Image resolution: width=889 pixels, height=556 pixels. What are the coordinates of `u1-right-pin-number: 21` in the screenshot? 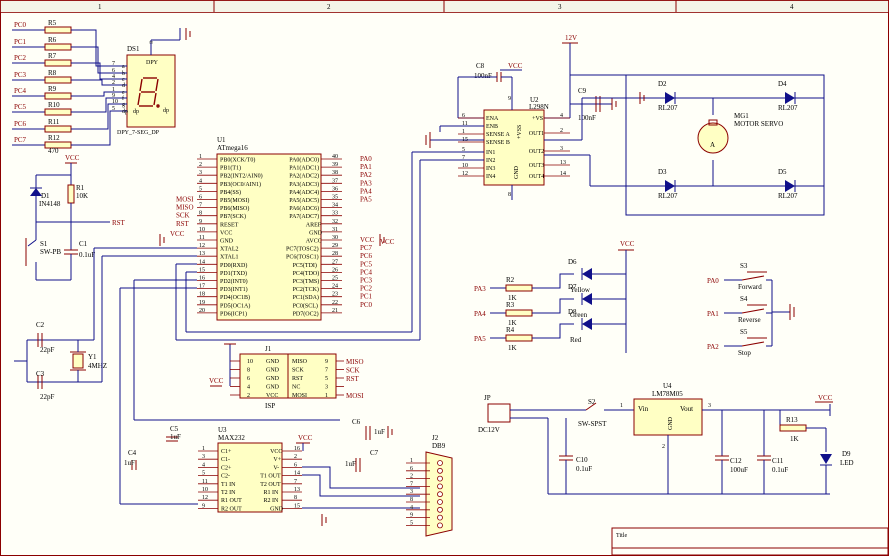 It's located at (335, 311).